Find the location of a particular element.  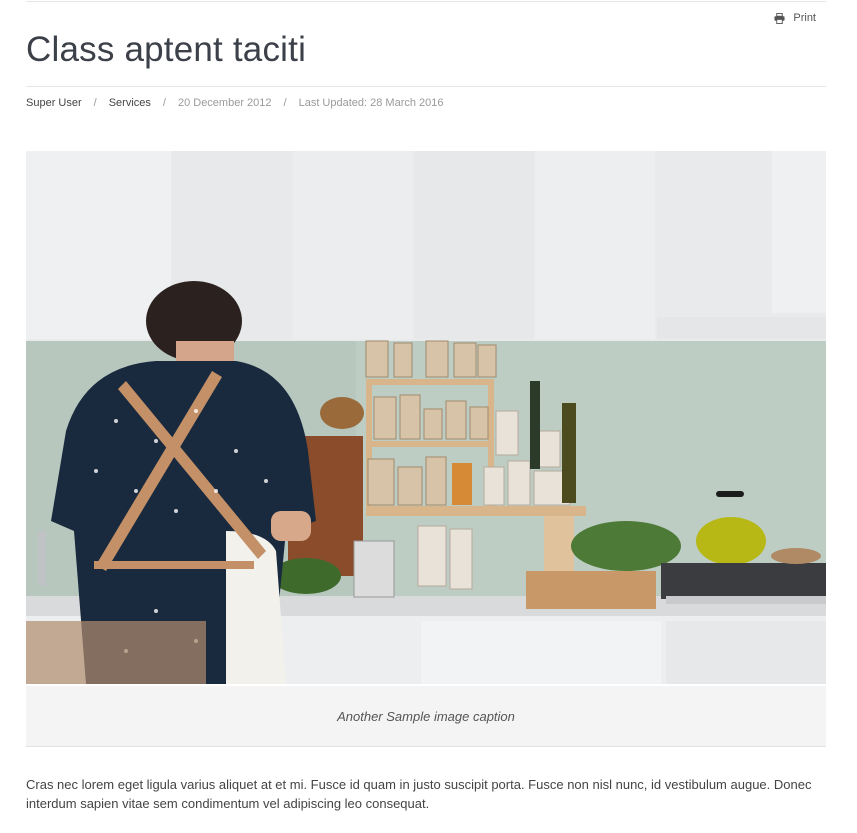

meta-published-date: 20 December 2012 is located at coordinates (224, 103).